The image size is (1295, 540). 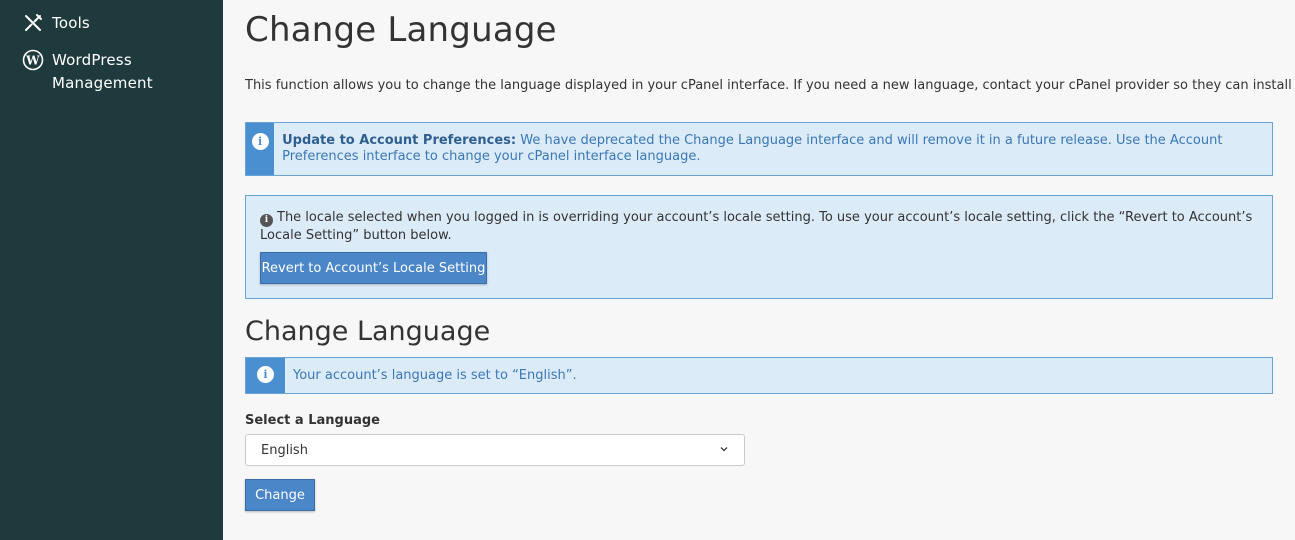 I want to click on revert-locale-button: Revert to Account’s Locale Setting, so click(x=373, y=268).